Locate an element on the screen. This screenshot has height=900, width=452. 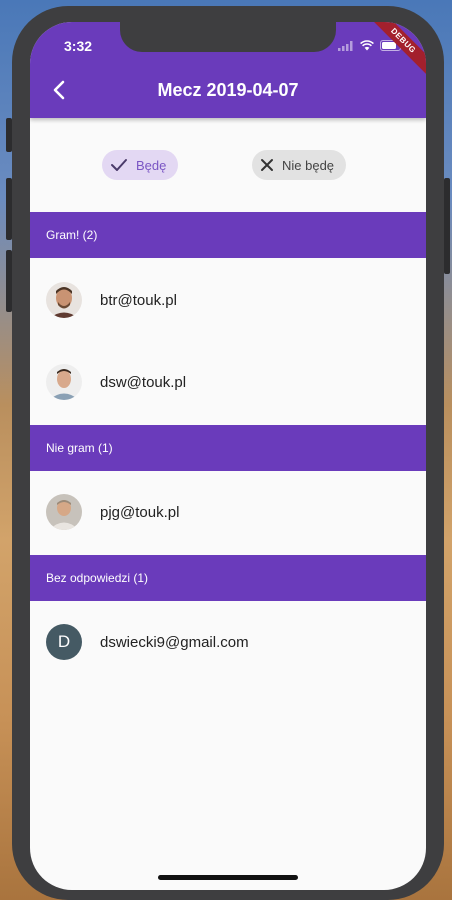
page-title: Mecz 2019-04-07 is located at coordinates (228, 90).